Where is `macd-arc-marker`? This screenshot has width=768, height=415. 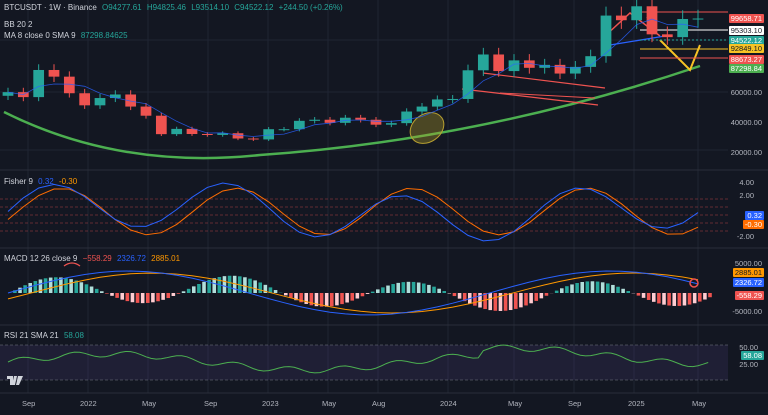 macd-arc-marker is located at coordinates (72, 264).